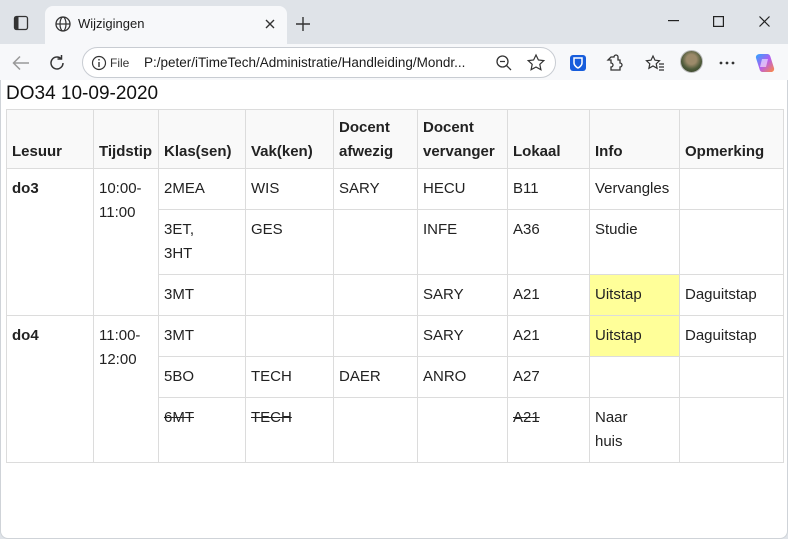  I want to click on close-window-icon, so click(764, 21).